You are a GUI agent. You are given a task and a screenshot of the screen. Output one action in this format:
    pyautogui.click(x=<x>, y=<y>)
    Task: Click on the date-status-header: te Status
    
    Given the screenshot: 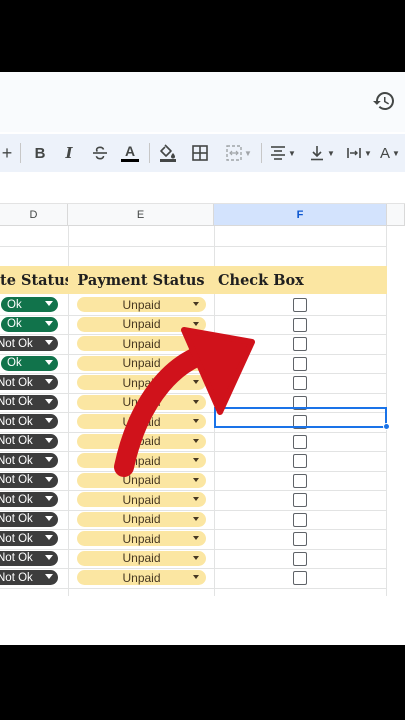 What is the action you would take?
    pyautogui.click(x=34, y=280)
    